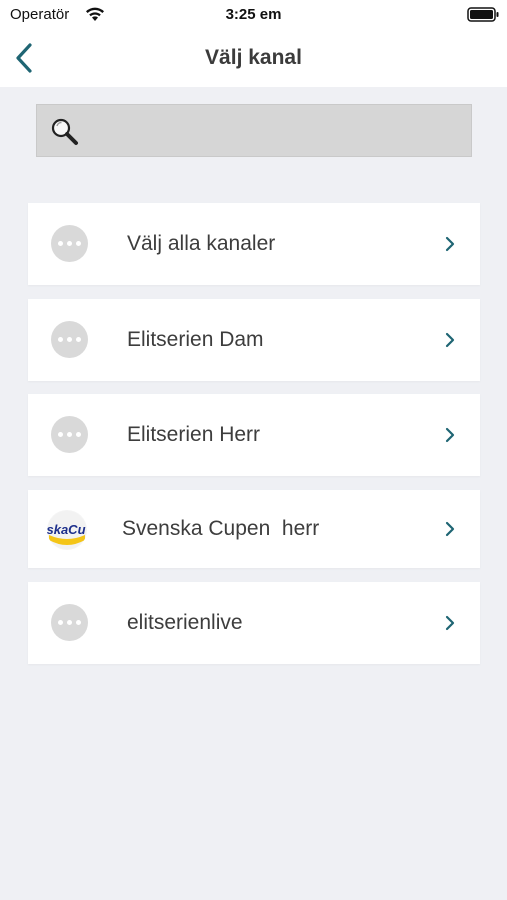  Describe the element at coordinates (194, 434) in the screenshot. I see `channel-label: Elitserien Herr` at that location.